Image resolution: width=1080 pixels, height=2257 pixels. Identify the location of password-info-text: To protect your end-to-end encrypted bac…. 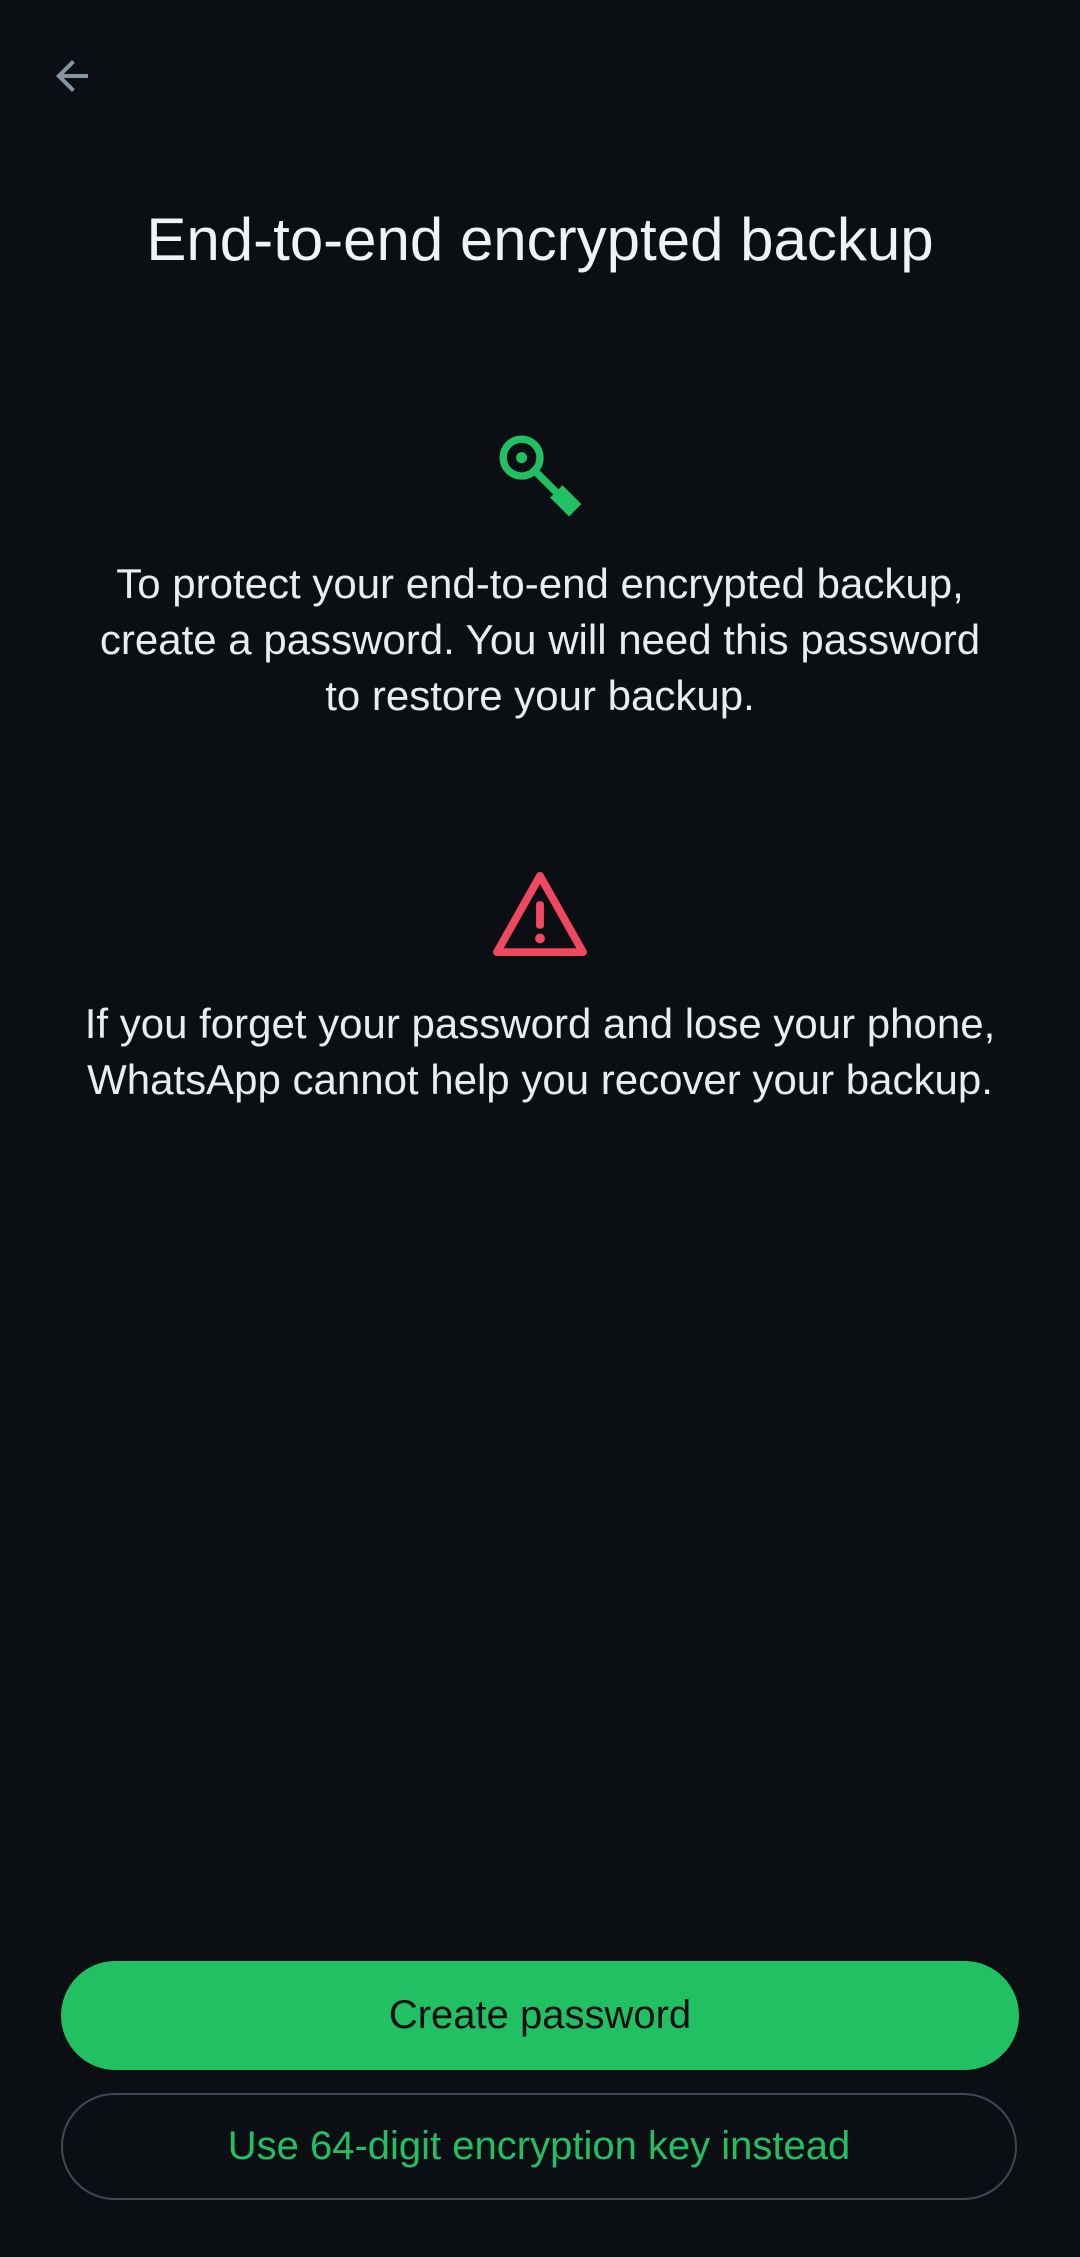
(540, 639).